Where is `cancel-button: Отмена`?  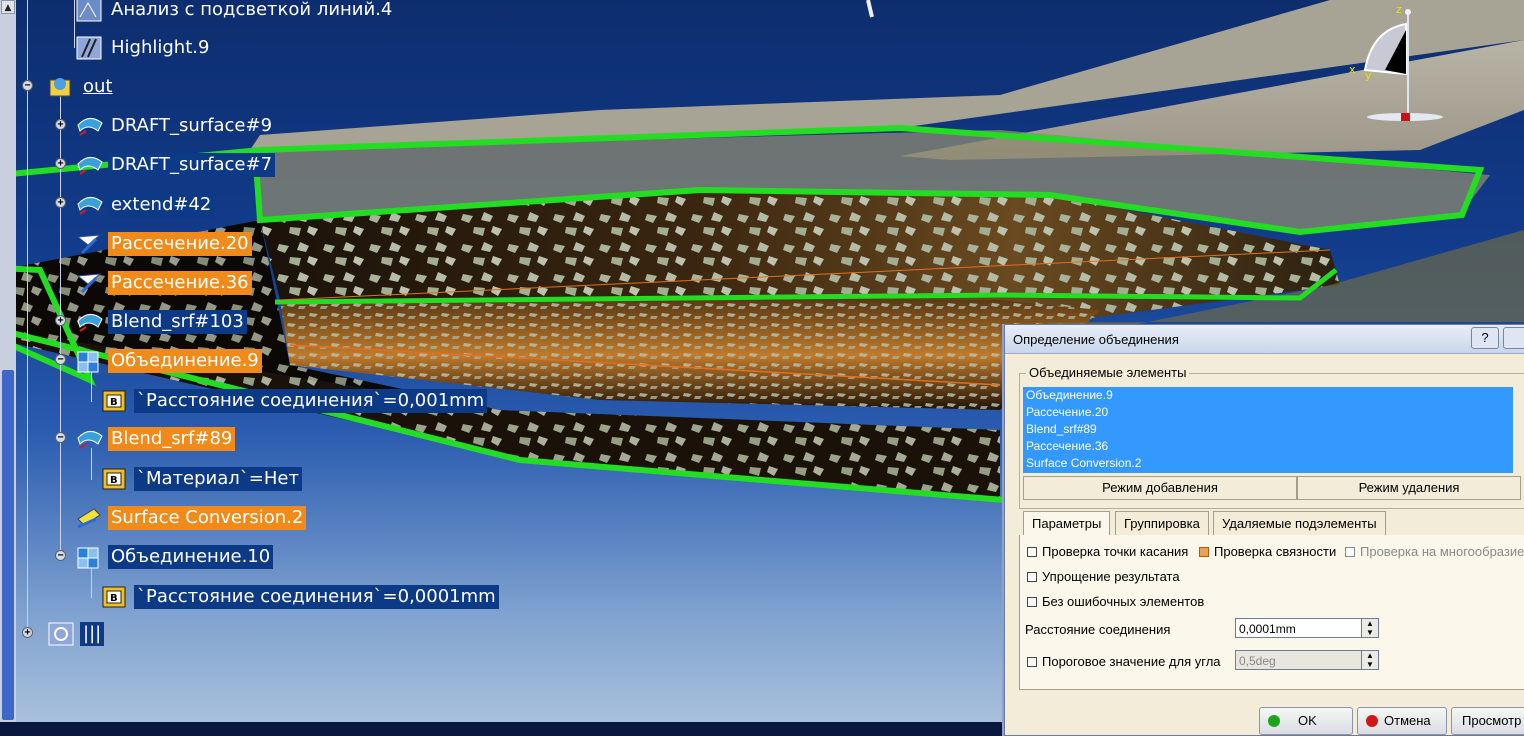
cancel-button: Отмена is located at coordinates (1402, 721).